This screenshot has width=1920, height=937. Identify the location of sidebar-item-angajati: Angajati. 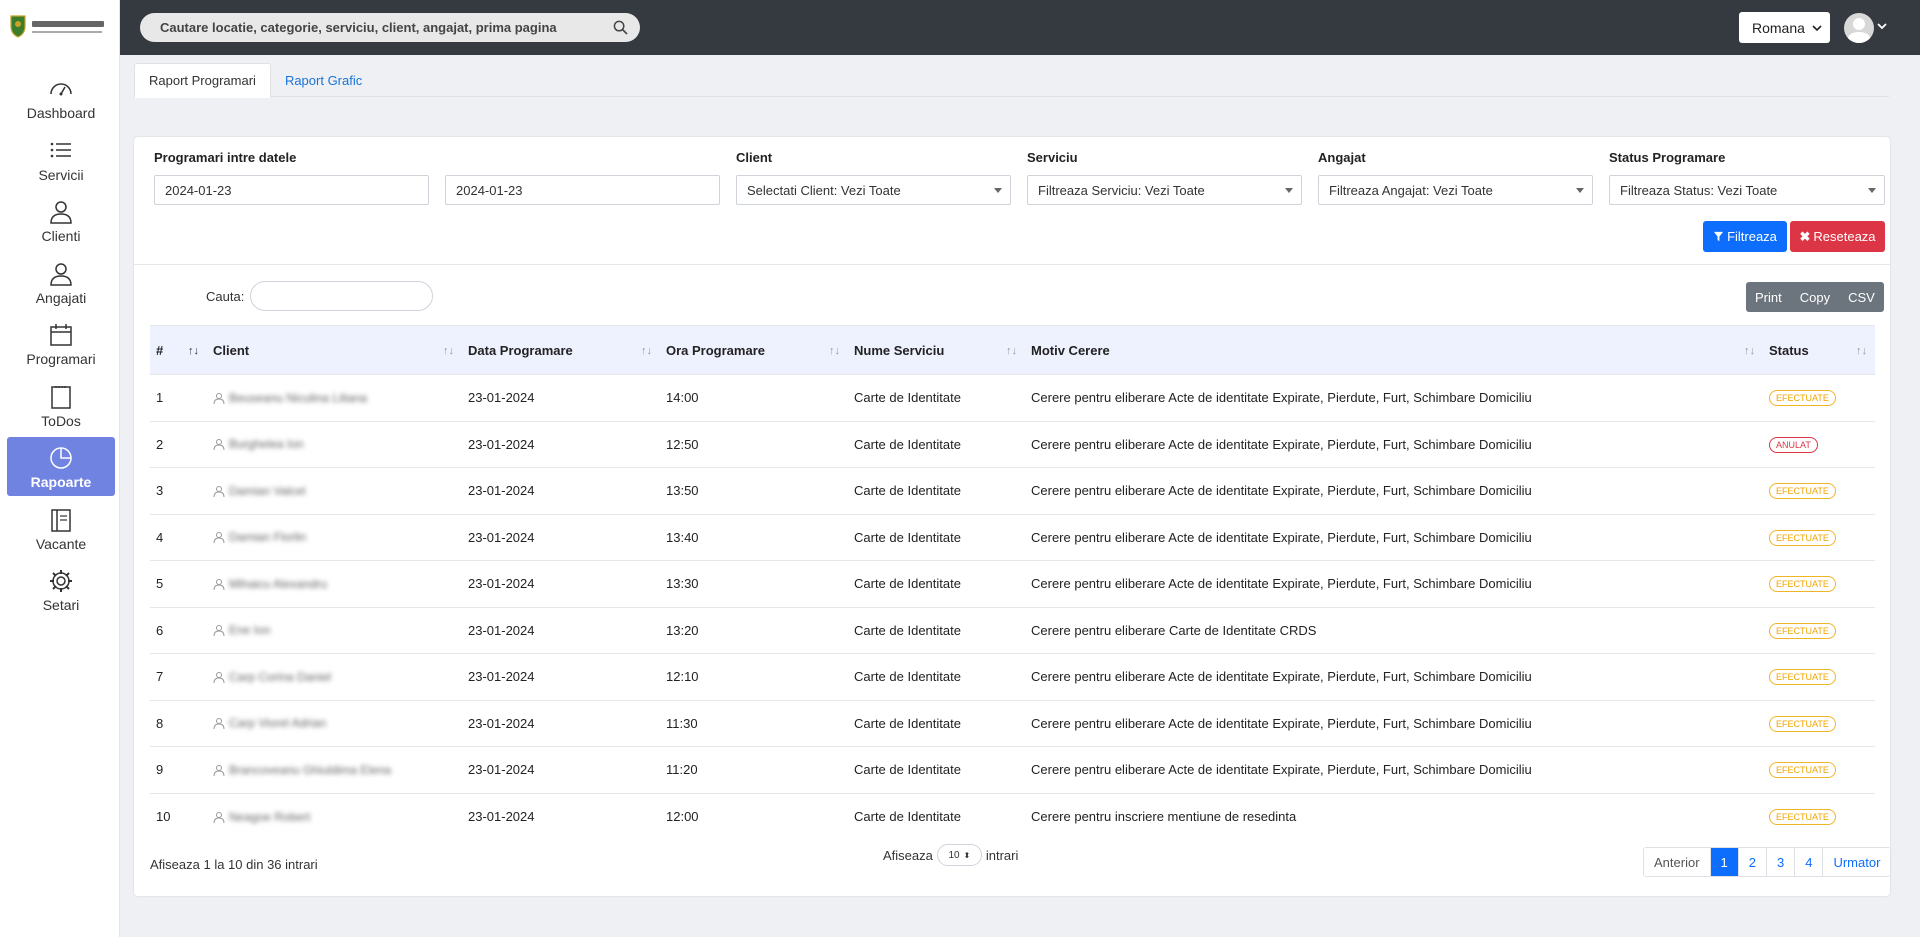
(61, 282).